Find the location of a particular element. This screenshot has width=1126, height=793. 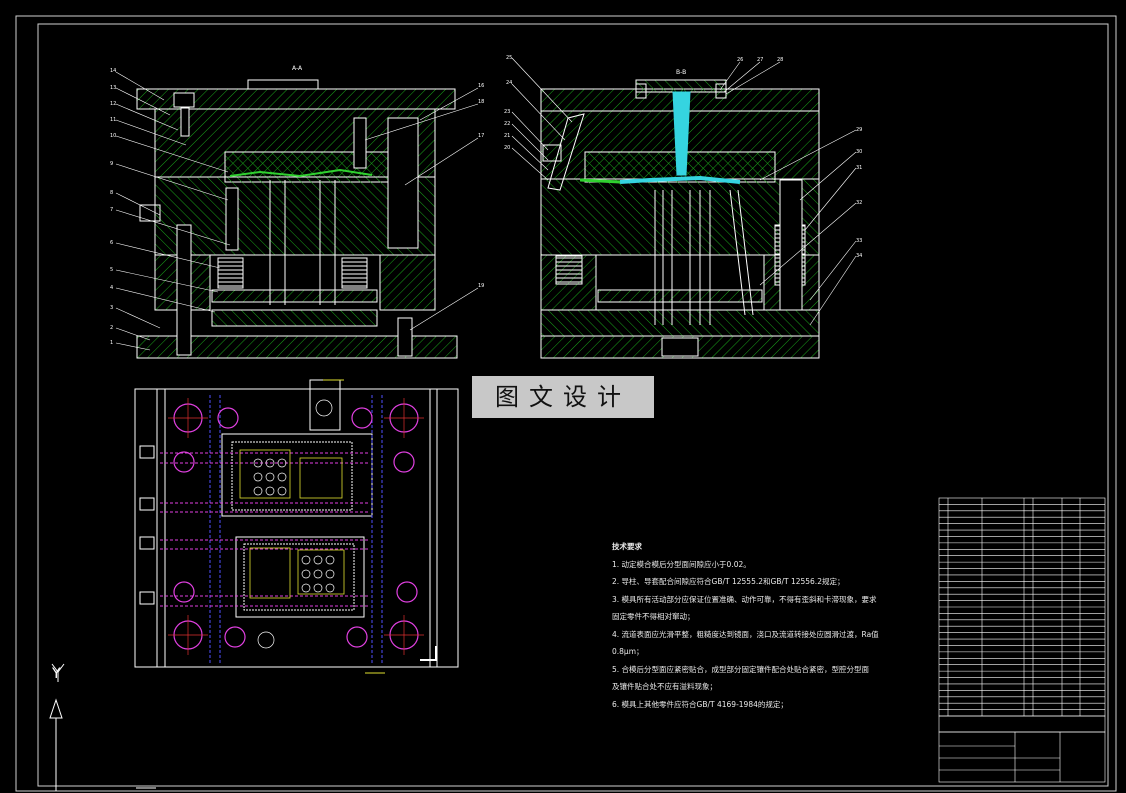

left-section-view: A-A is located at coordinates (297, 212).